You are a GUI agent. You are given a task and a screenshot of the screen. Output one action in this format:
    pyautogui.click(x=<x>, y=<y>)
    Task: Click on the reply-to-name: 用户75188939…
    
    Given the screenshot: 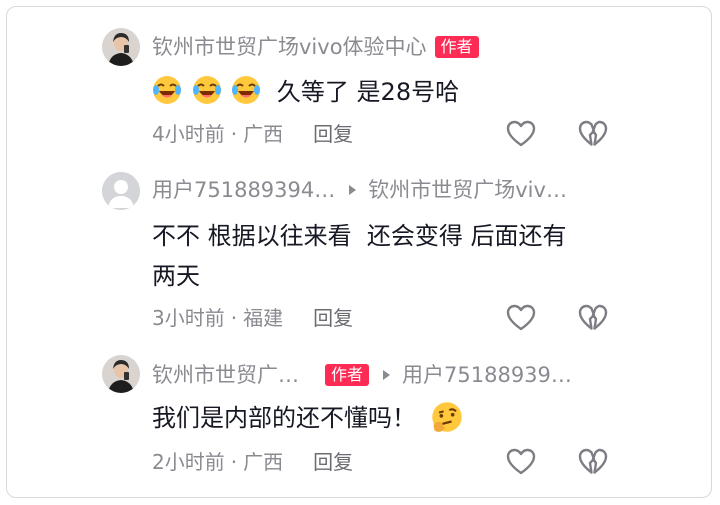 What is the action you would take?
    pyautogui.click(x=487, y=375)
    